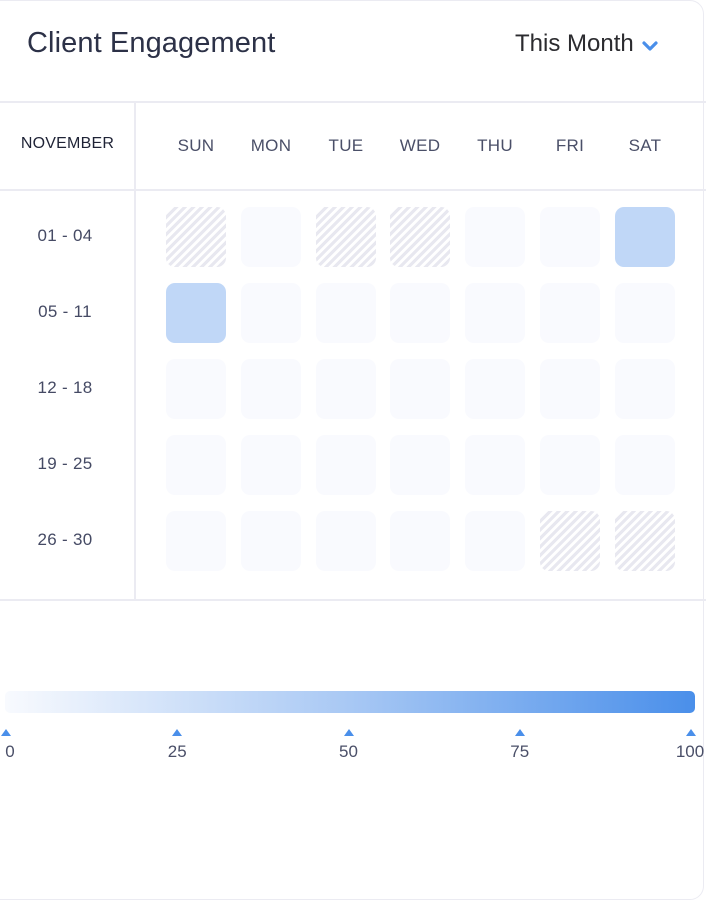  I want to click on week-column-divider, so click(135, 351).